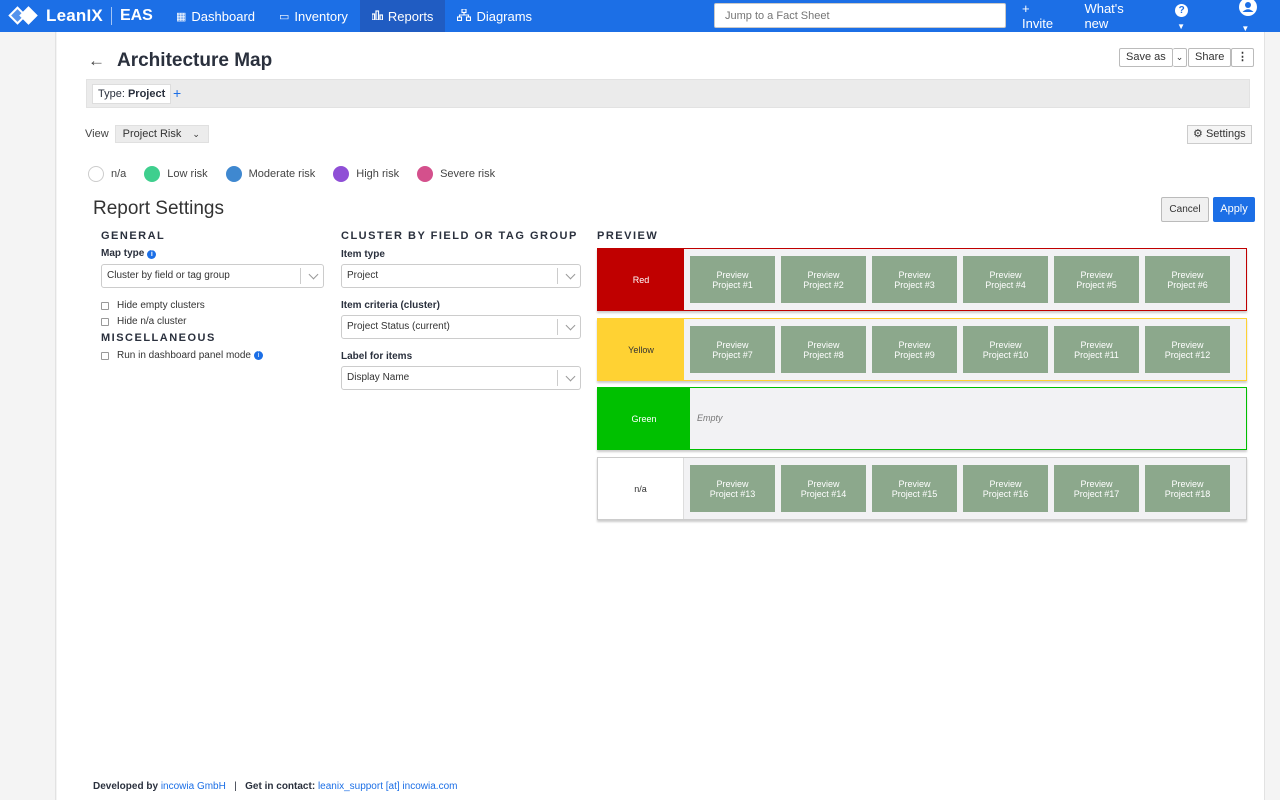 This screenshot has height=800, width=1280. What do you see at coordinates (96, 61) in the screenshot?
I see `back-arrow-icon: ←` at bounding box center [96, 61].